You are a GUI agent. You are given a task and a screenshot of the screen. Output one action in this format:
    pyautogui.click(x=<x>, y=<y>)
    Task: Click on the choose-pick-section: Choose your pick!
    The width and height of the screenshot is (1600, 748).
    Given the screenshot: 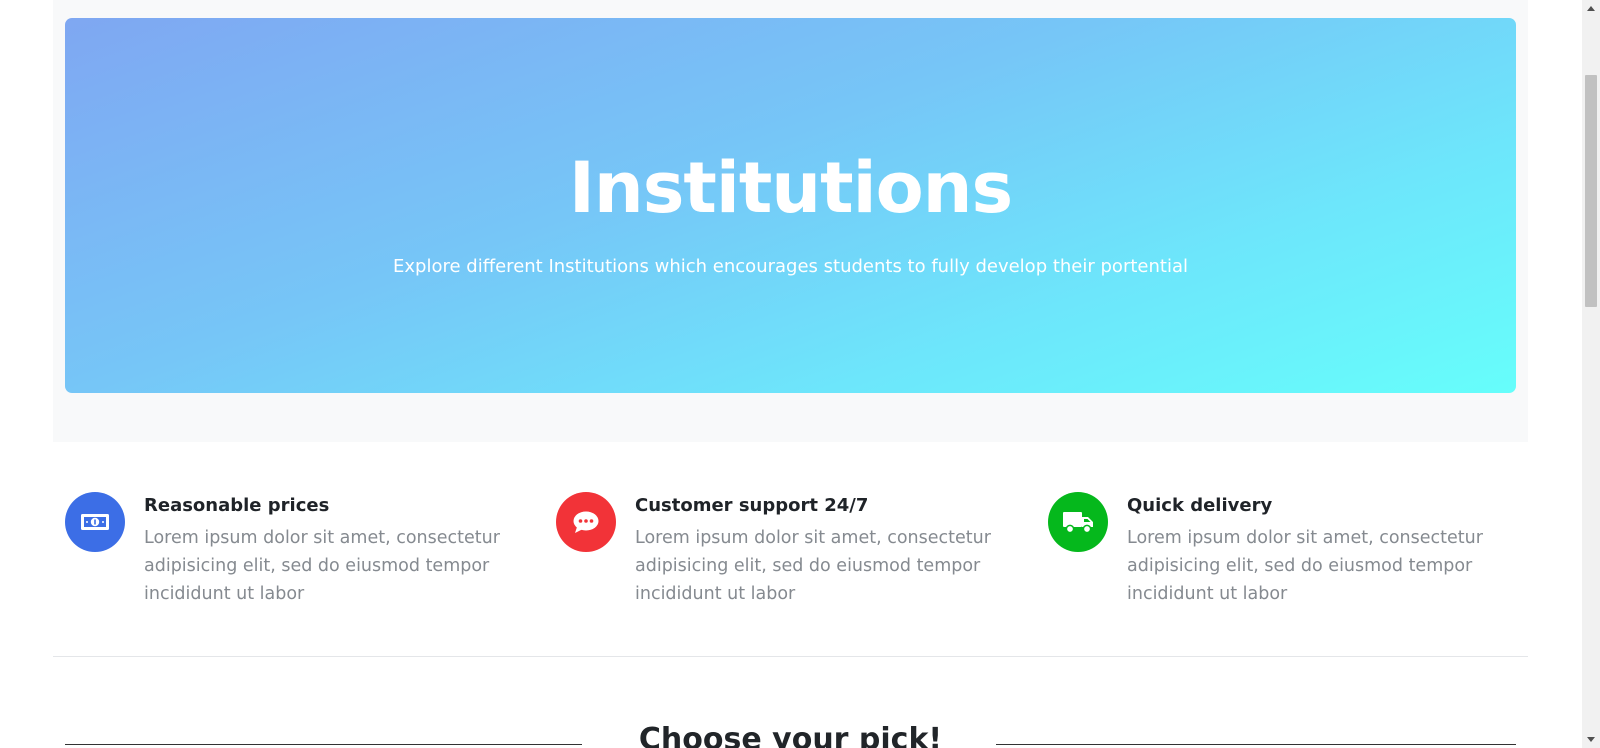 What is the action you would take?
    pyautogui.click(x=790, y=730)
    